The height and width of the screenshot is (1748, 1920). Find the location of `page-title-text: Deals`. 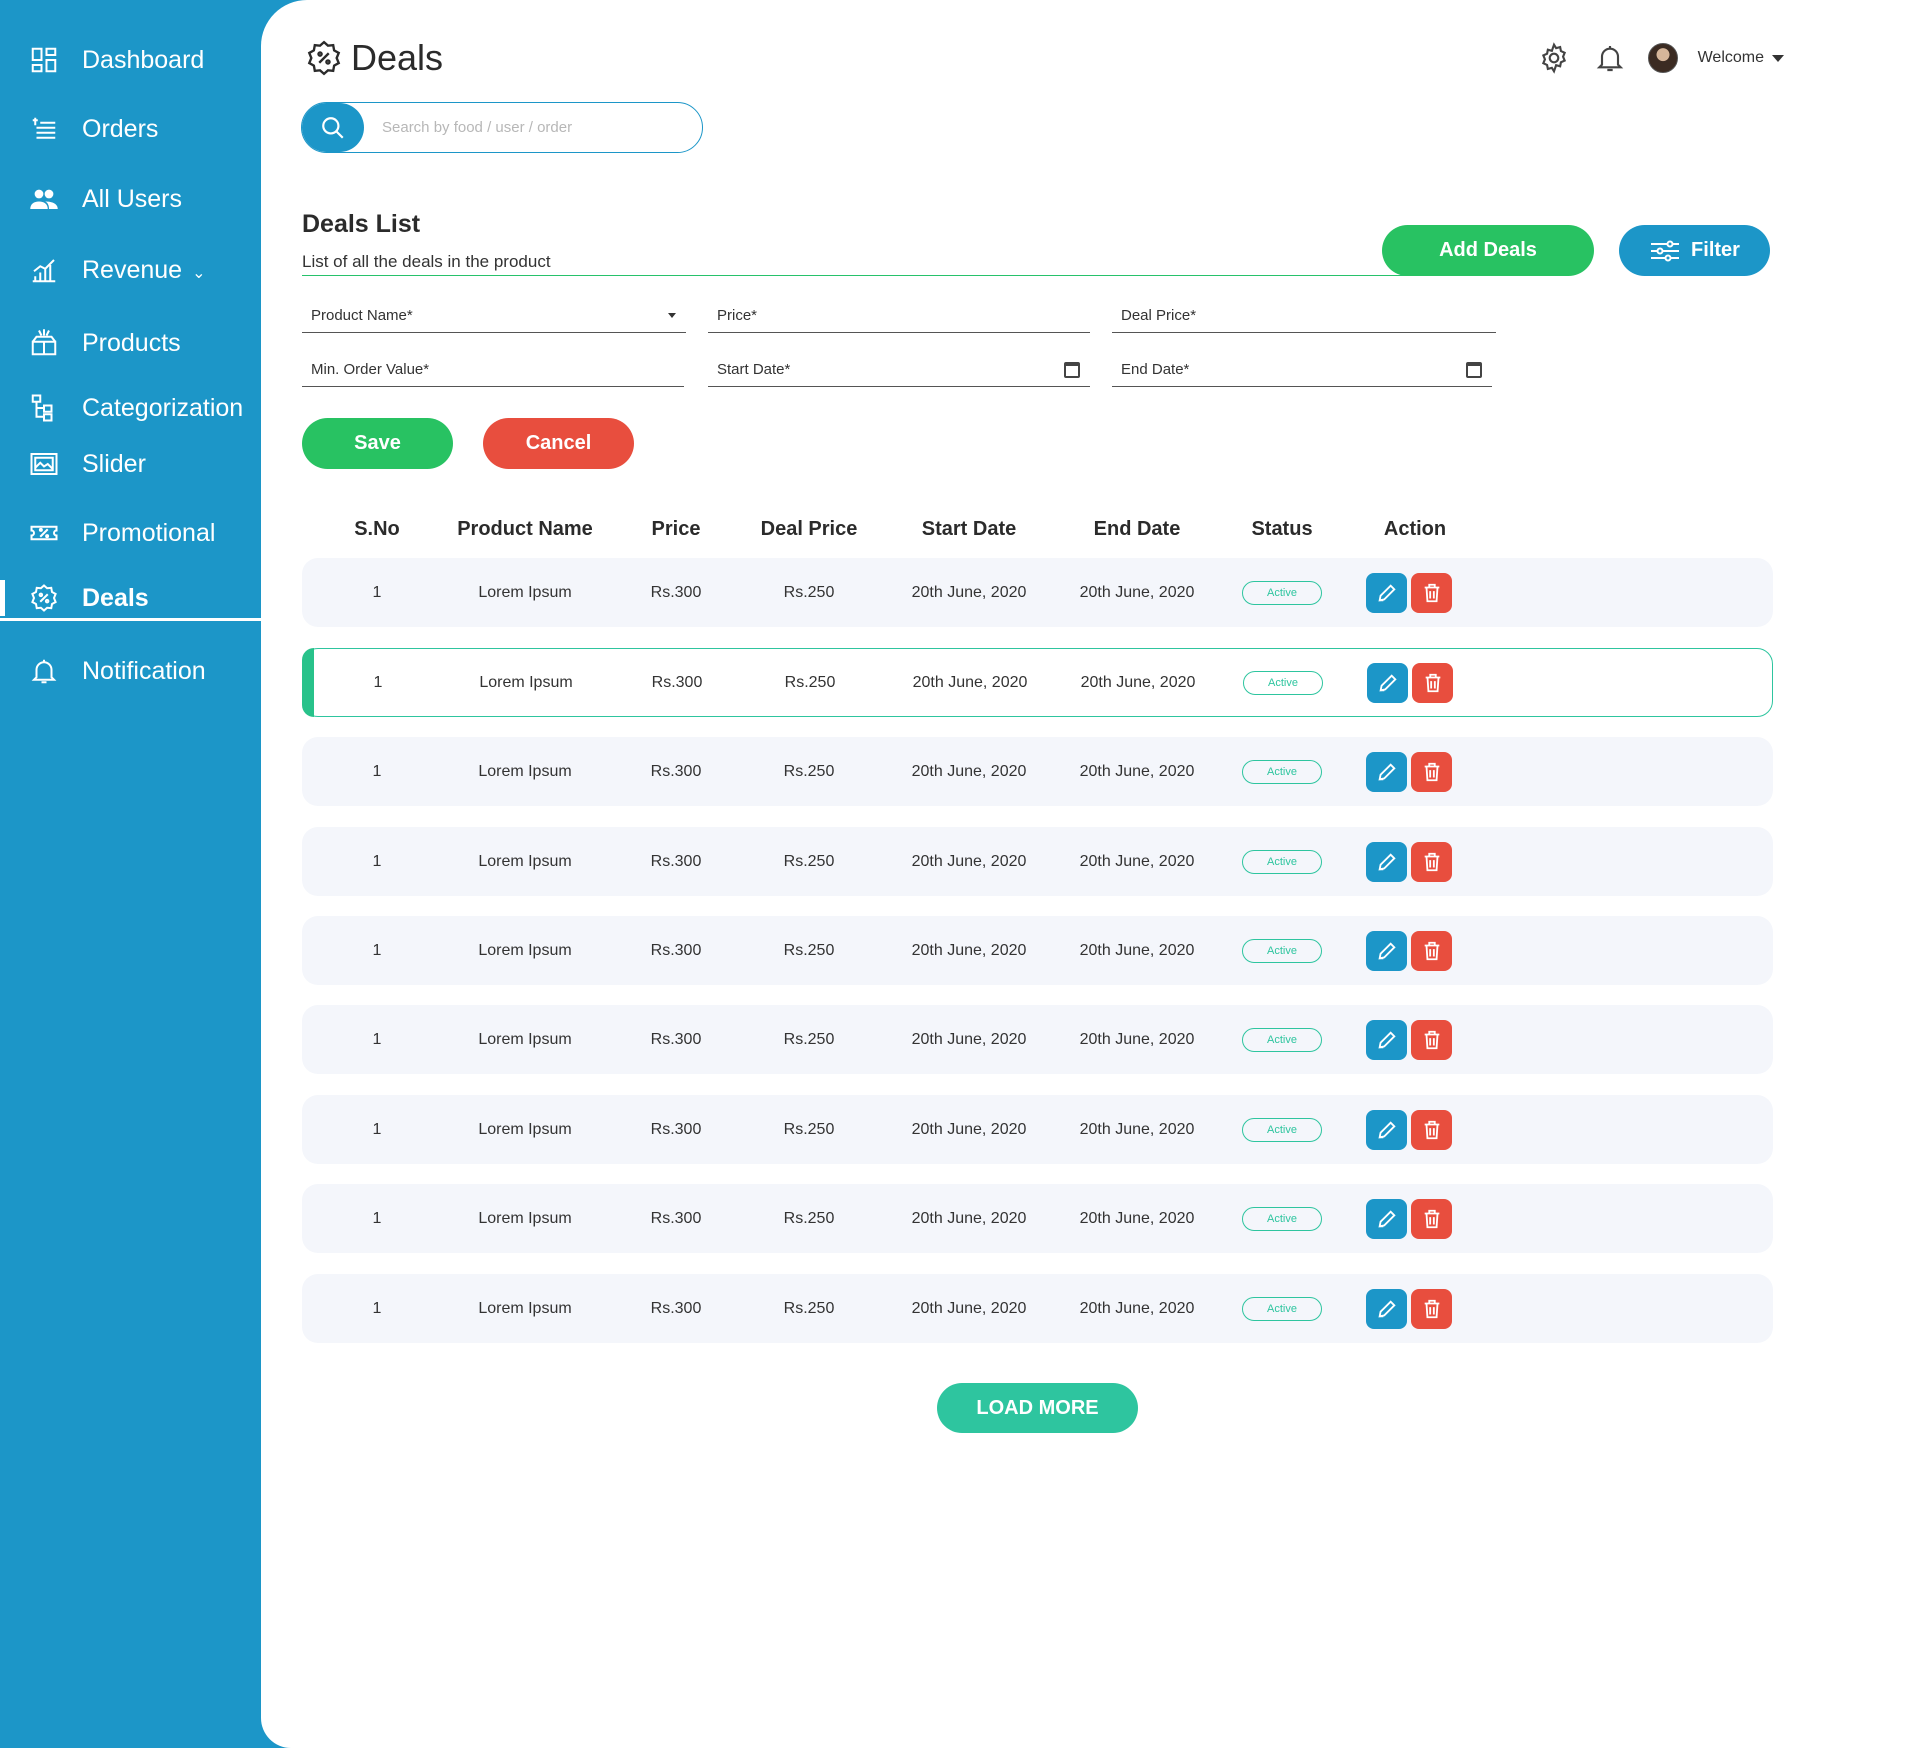

page-title-text: Deals is located at coordinates (397, 57).